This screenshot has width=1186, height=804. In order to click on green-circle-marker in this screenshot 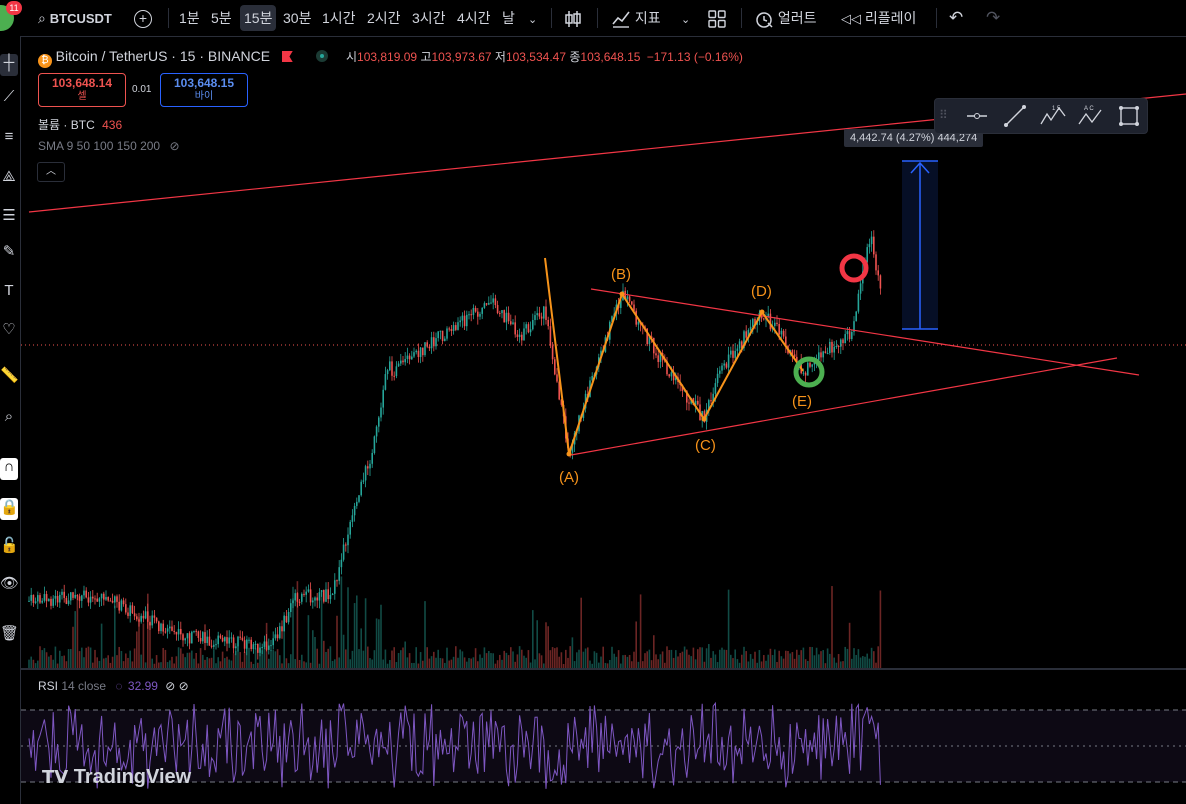, I will do `click(809, 372)`.